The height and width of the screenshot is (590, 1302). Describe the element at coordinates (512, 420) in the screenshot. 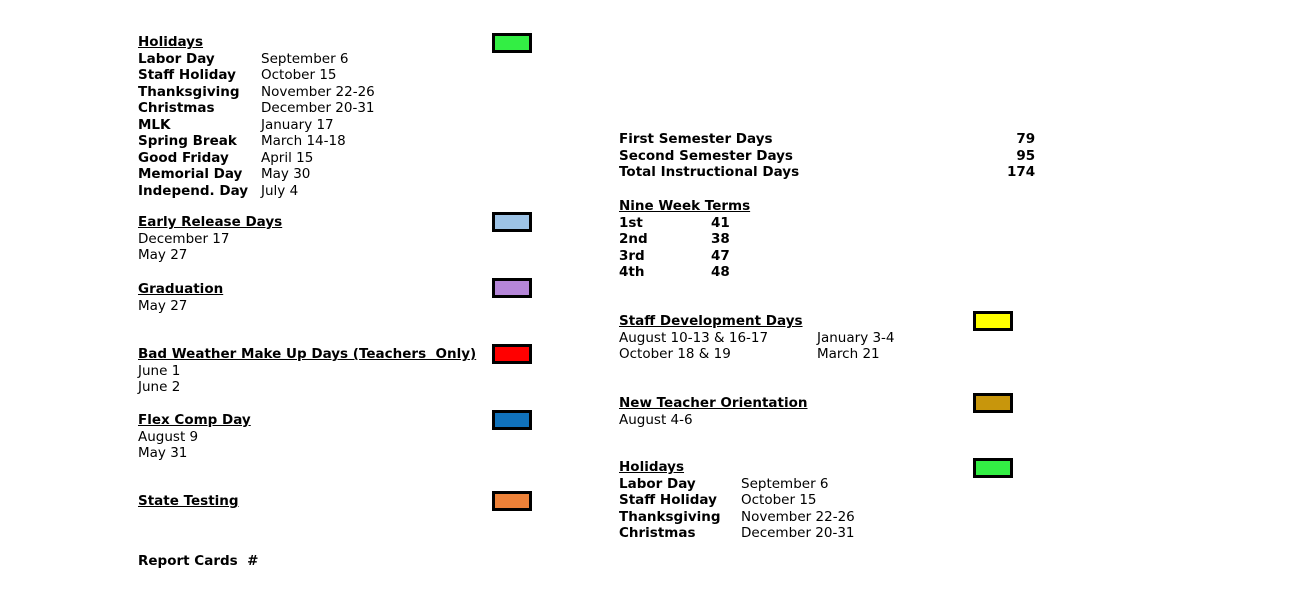

I see `swatch-flex-comp` at that location.